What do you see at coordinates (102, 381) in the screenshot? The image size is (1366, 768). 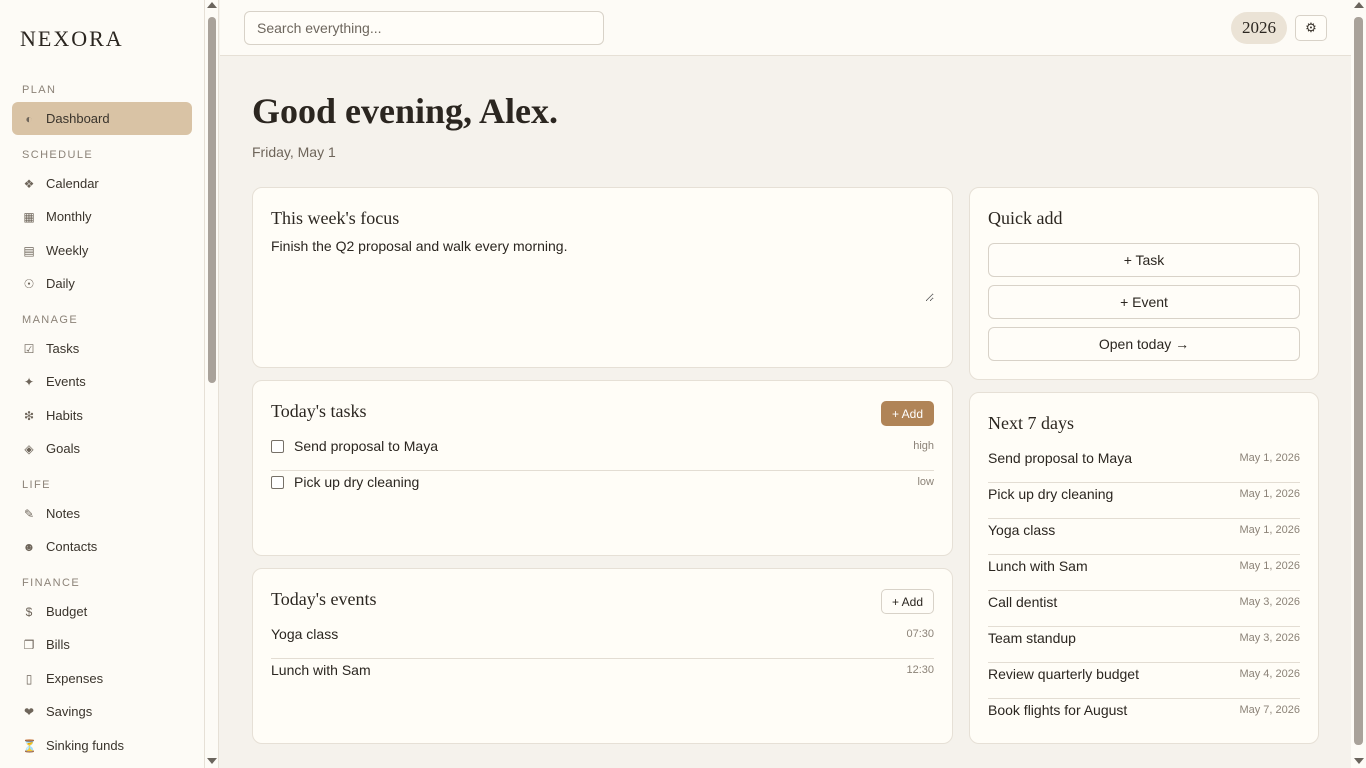 I see `sidebar-item-events: ✦ Events` at bounding box center [102, 381].